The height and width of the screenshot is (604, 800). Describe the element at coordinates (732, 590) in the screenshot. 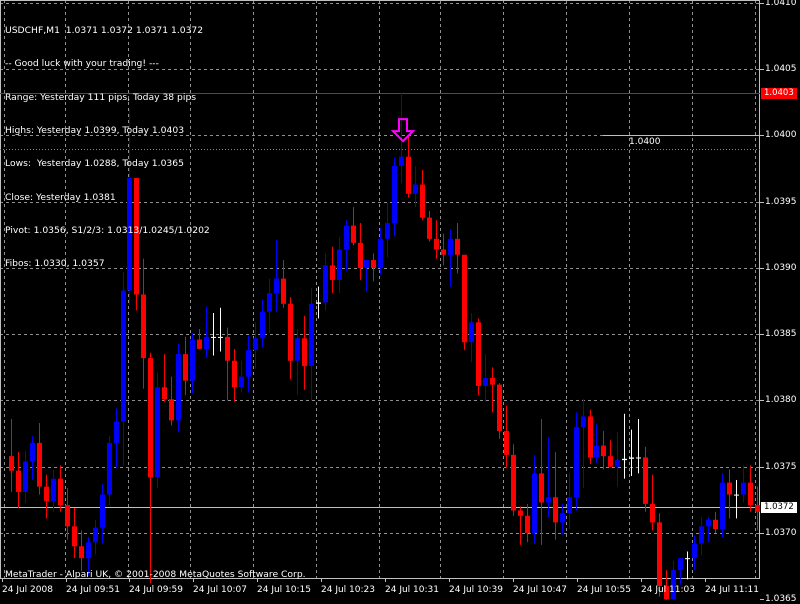

I see `x-tick-label: 24 Jul 11:11` at that location.